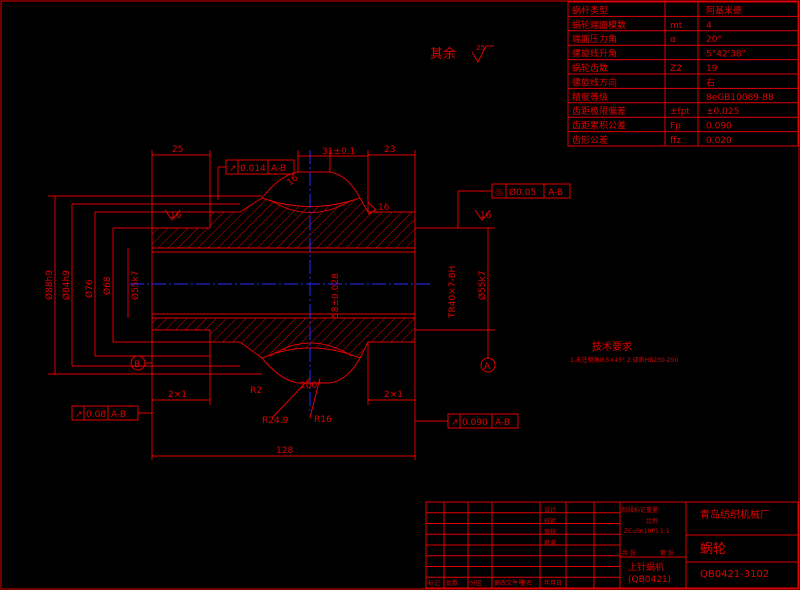 The image size is (800, 590). What do you see at coordinates (680, 112) in the screenshot?
I see `param-symbol: ±fpt` at bounding box center [680, 112].